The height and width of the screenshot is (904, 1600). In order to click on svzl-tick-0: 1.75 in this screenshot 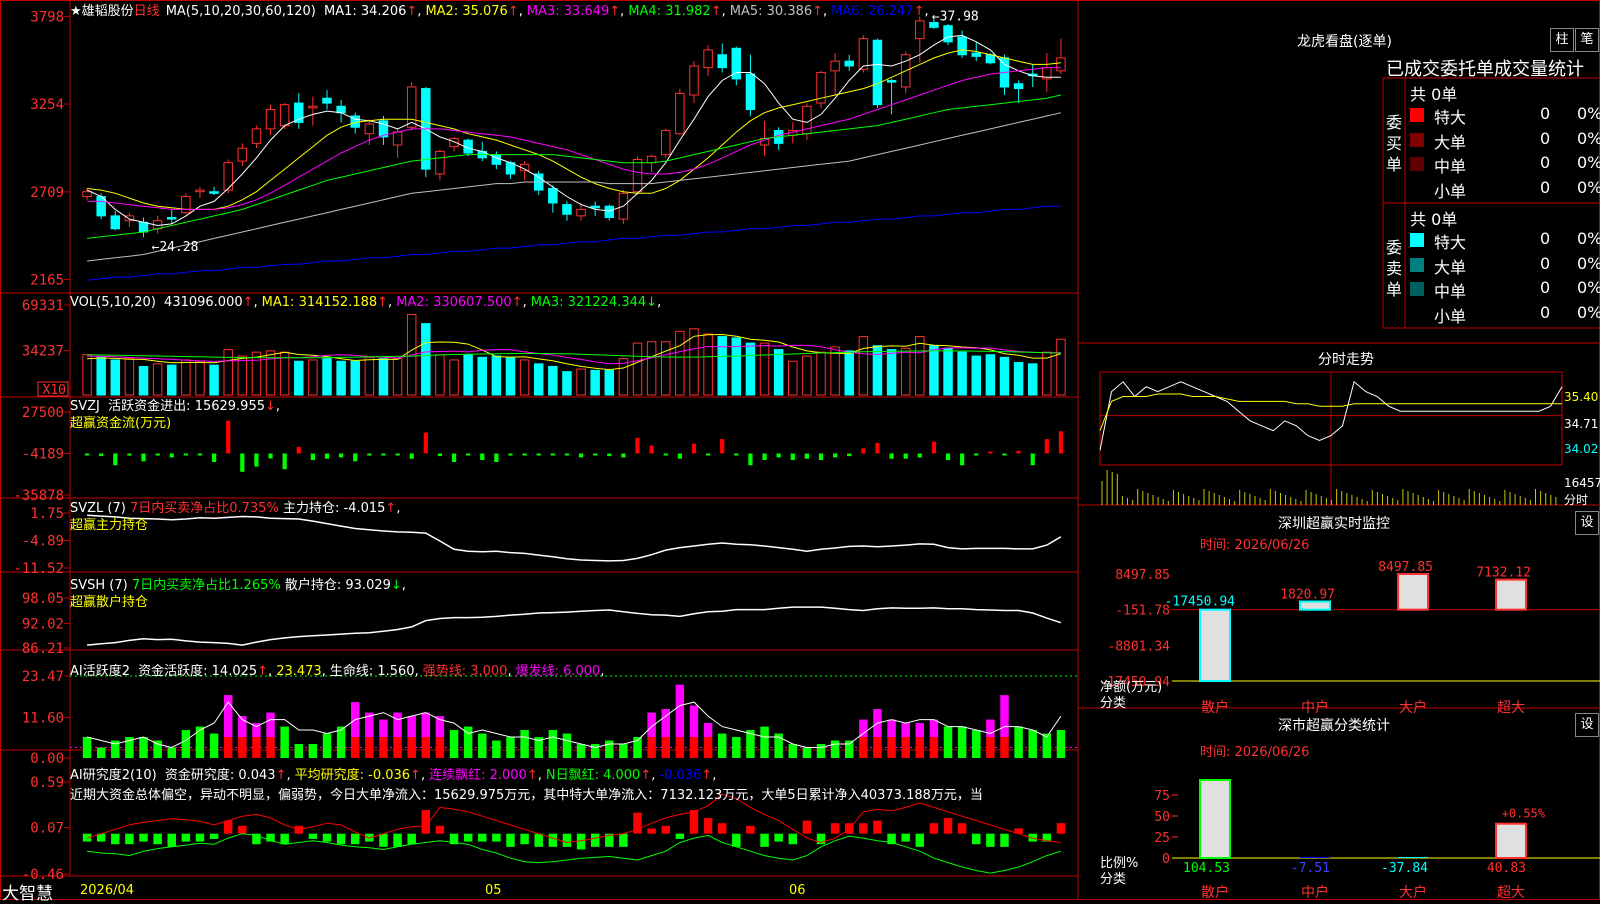, I will do `click(47, 514)`.